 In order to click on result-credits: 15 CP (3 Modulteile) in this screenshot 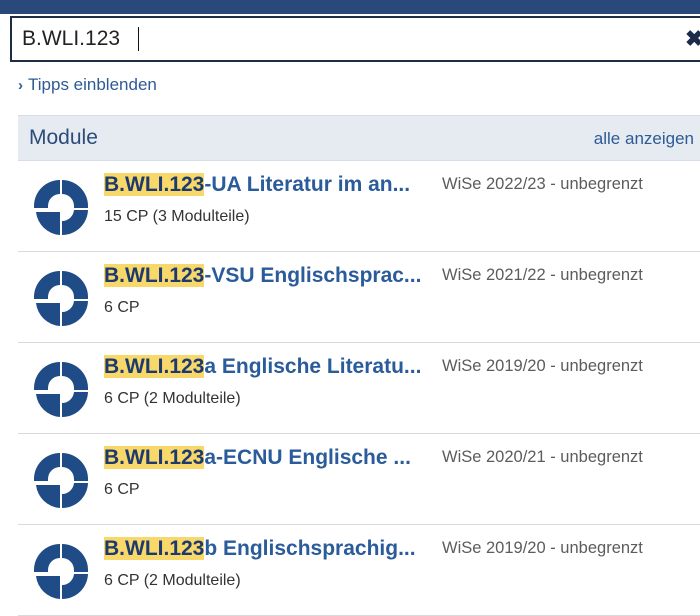, I will do `click(177, 216)`.